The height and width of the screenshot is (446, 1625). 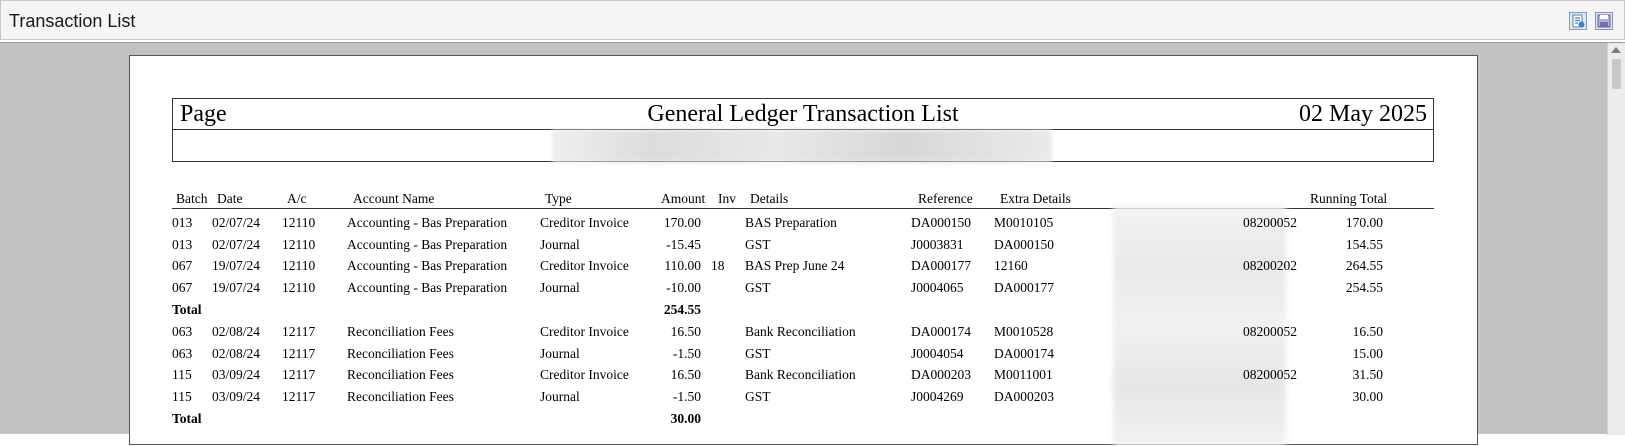 What do you see at coordinates (236, 287) in the screenshot?
I see `cell-date: 19/07/24` at bounding box center [236, 287].